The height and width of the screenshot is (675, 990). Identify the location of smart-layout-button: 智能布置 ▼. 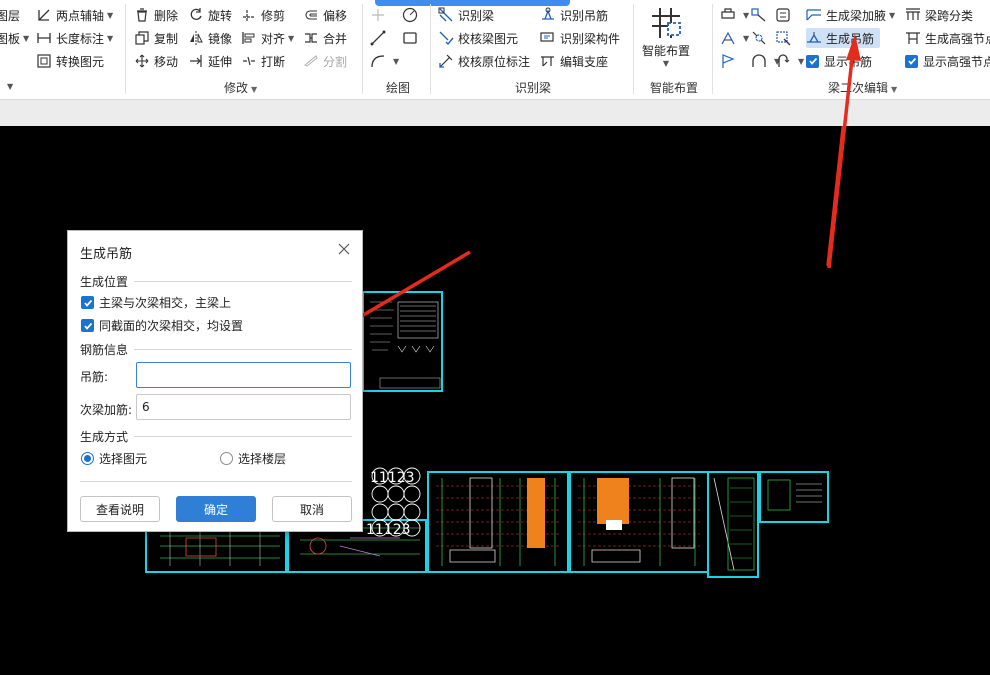
(666, 37).